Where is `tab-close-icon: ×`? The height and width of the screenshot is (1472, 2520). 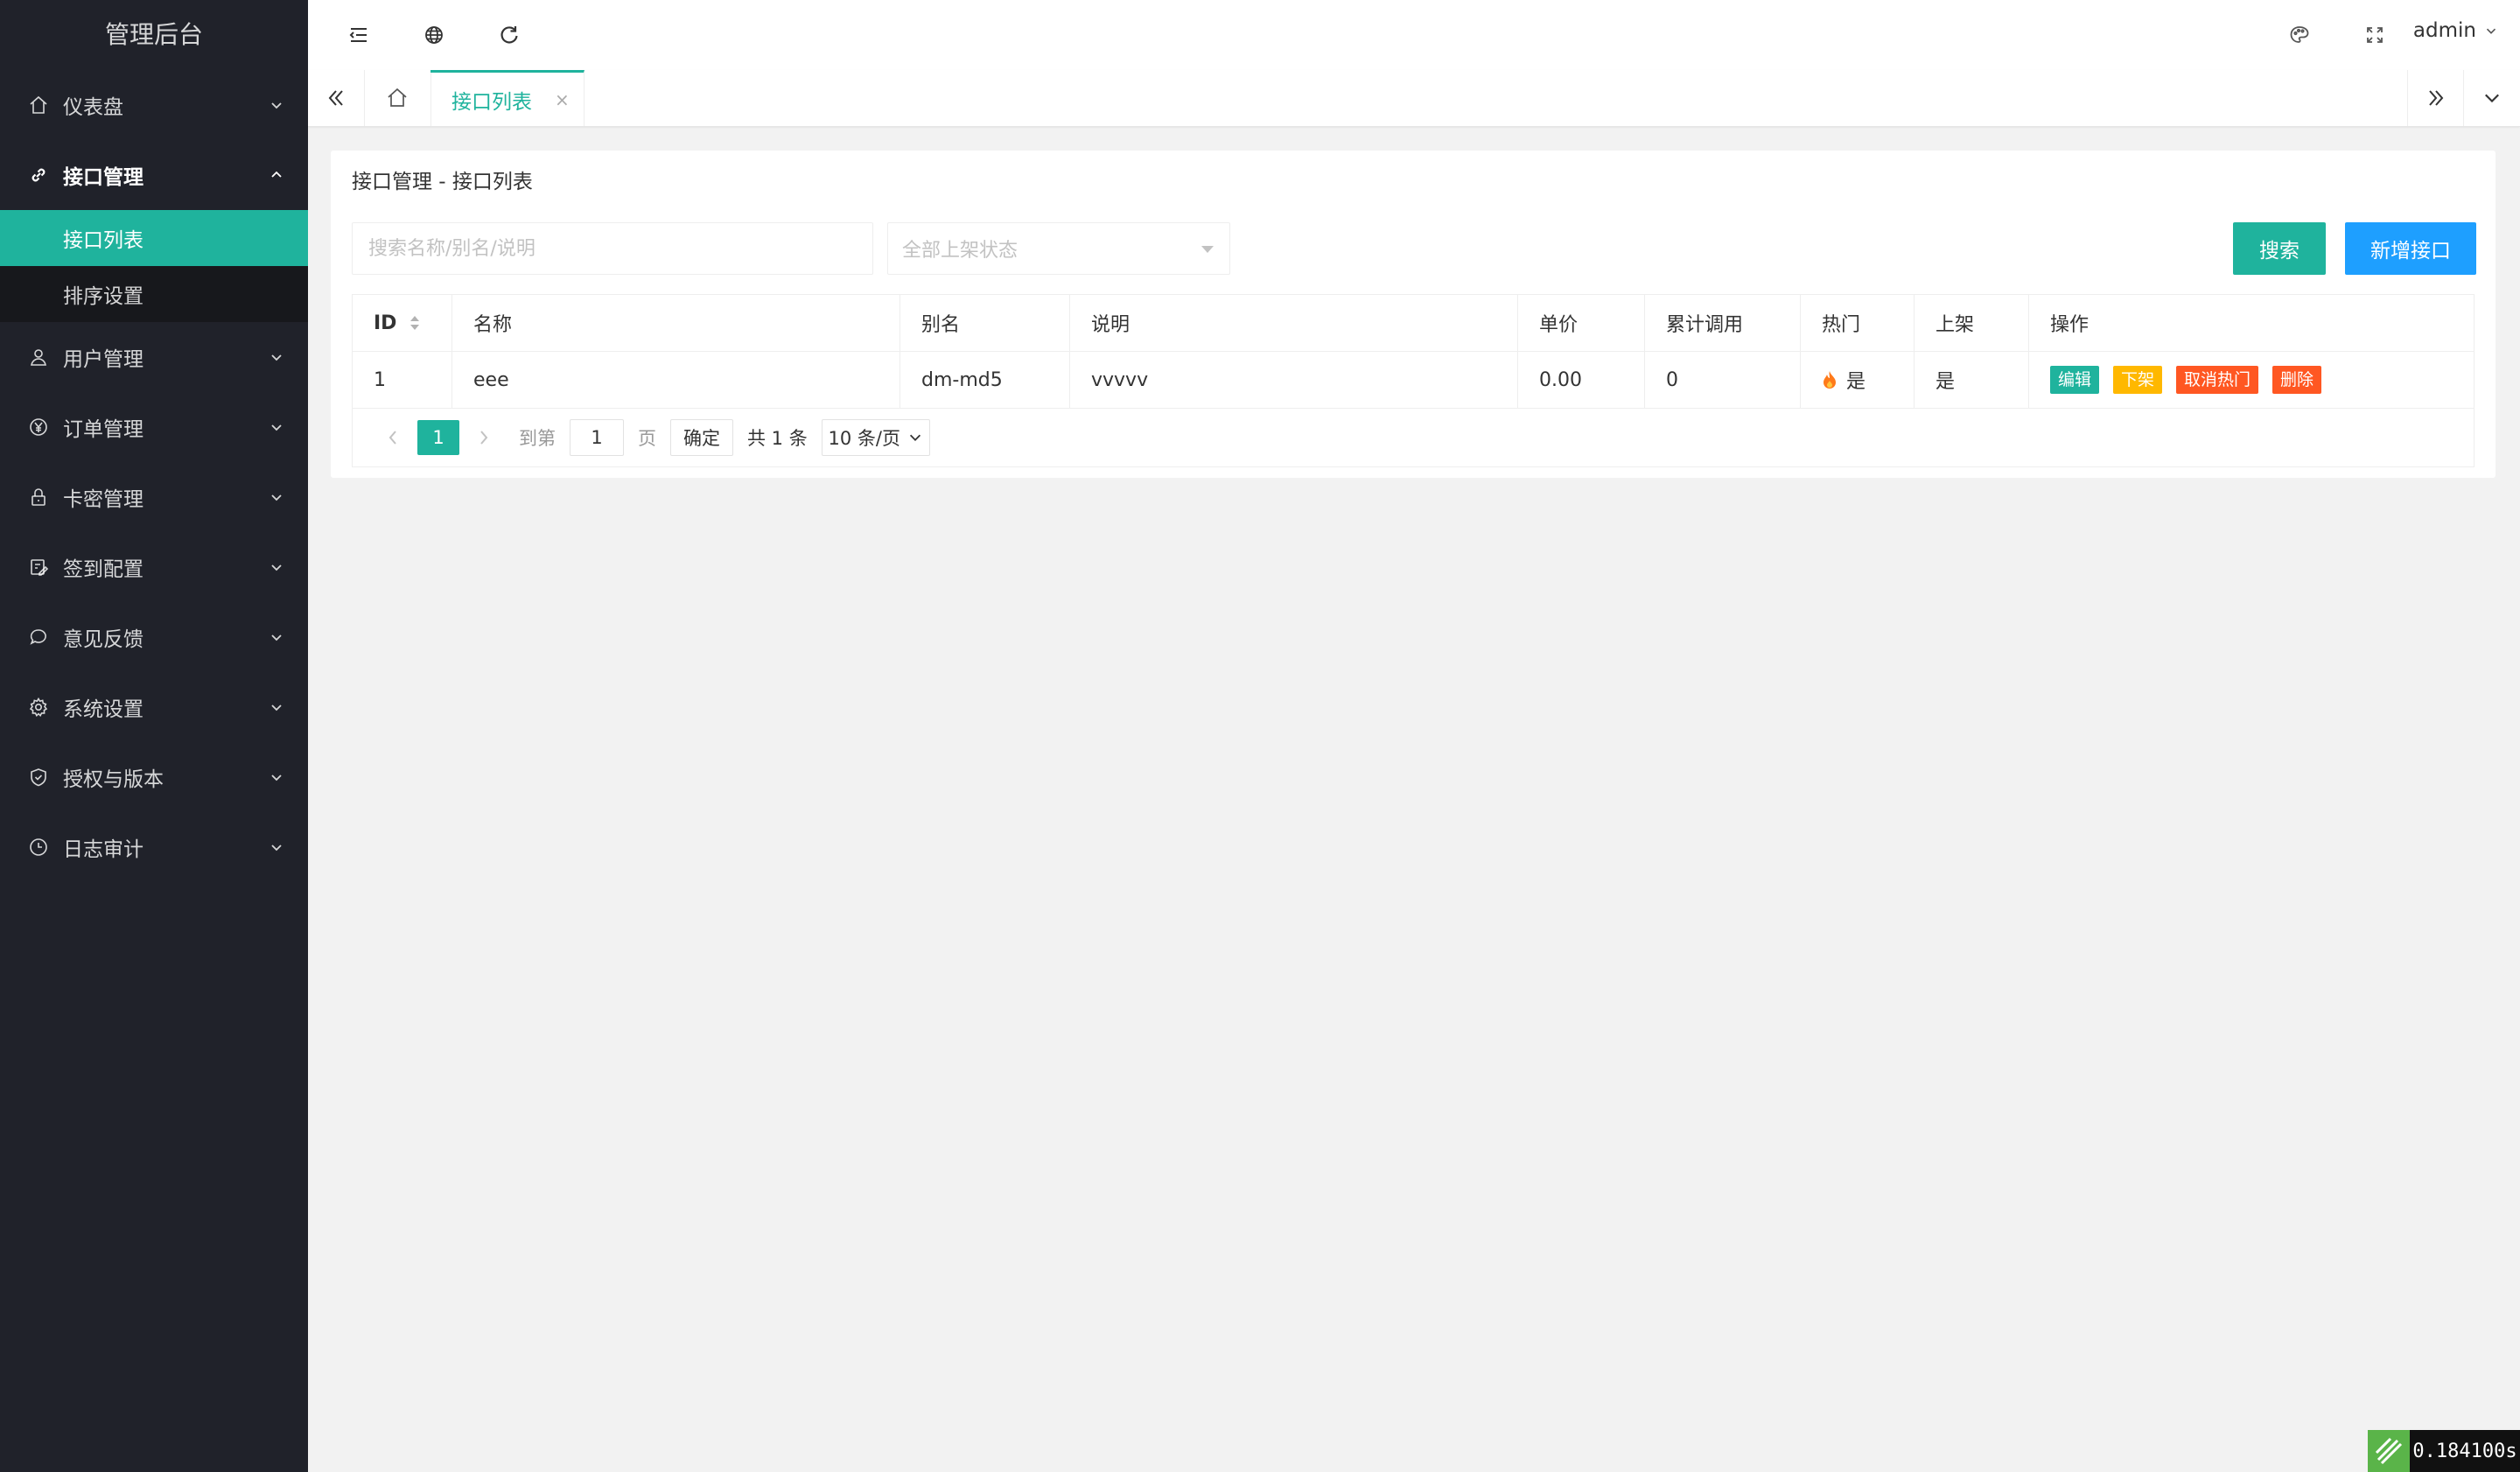 tab-close-icon: × is located at coordinates (562, 99).